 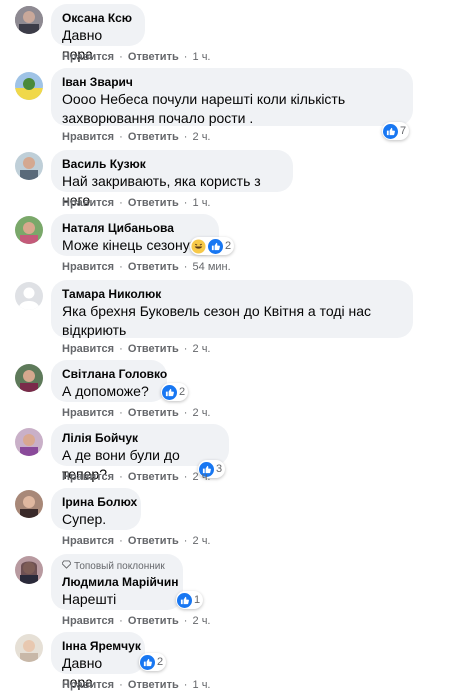 I want to click on comment-actions: Нравится · Ответить · 54 мин., so click(x=146, y=267).